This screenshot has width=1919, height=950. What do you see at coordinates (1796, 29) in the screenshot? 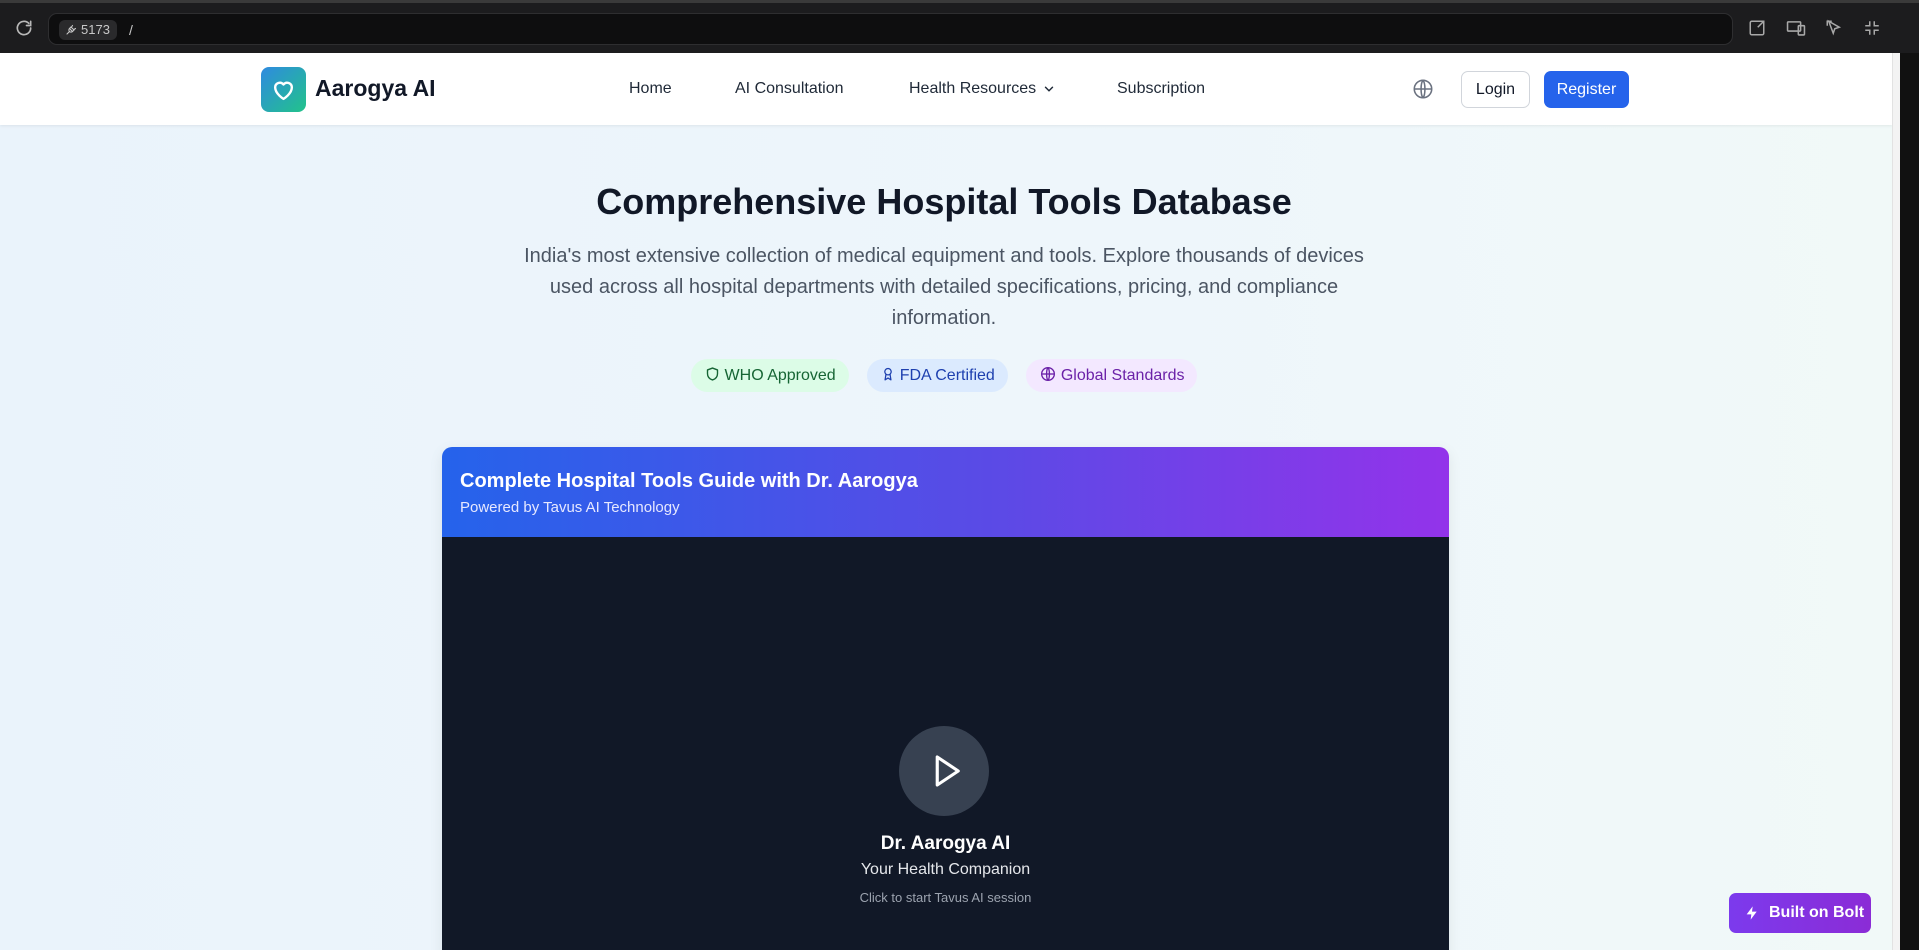
I see `responsive-view-icon` at bounding box center [1796, 29].